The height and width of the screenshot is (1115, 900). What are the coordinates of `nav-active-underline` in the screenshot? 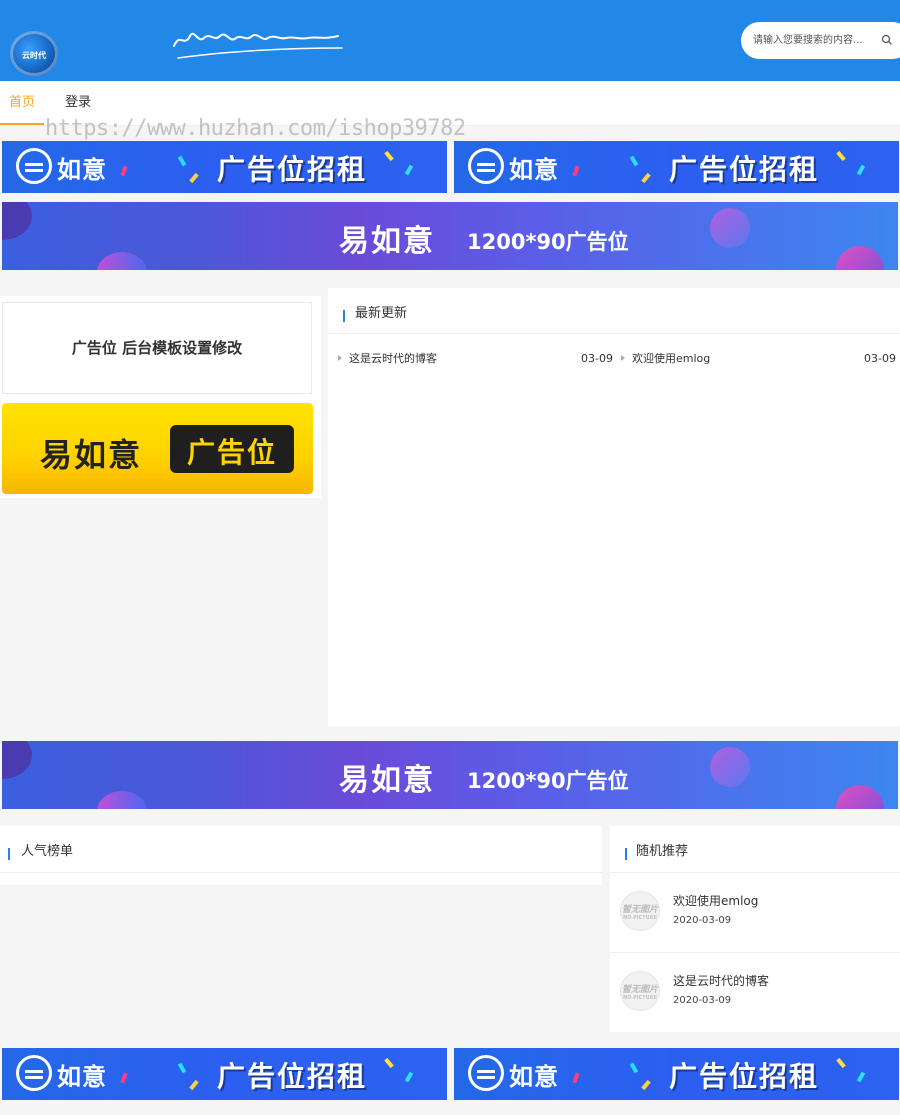 It's located at (22, 124).